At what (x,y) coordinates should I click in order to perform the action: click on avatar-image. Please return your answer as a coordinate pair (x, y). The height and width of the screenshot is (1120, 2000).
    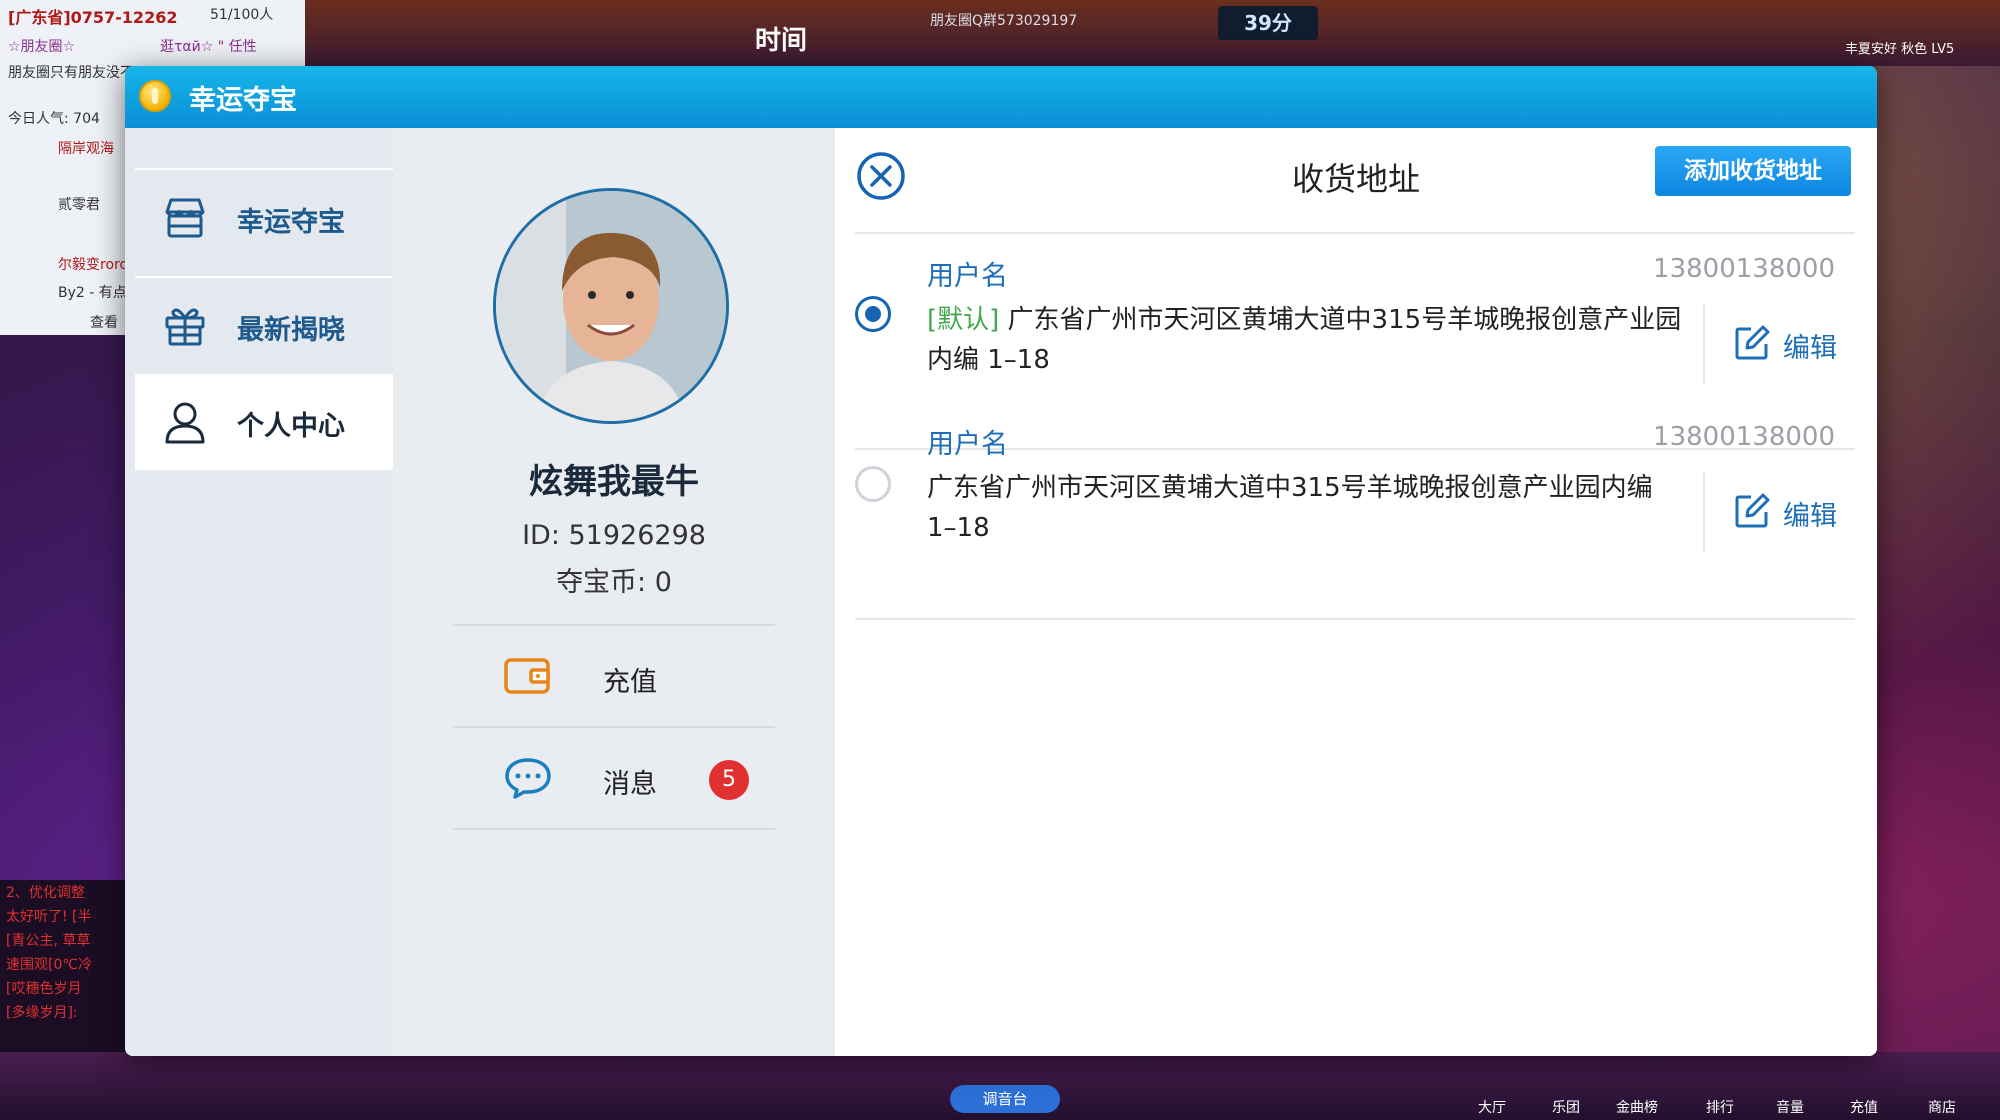
    Looking at the image, I should click on (611, 306).